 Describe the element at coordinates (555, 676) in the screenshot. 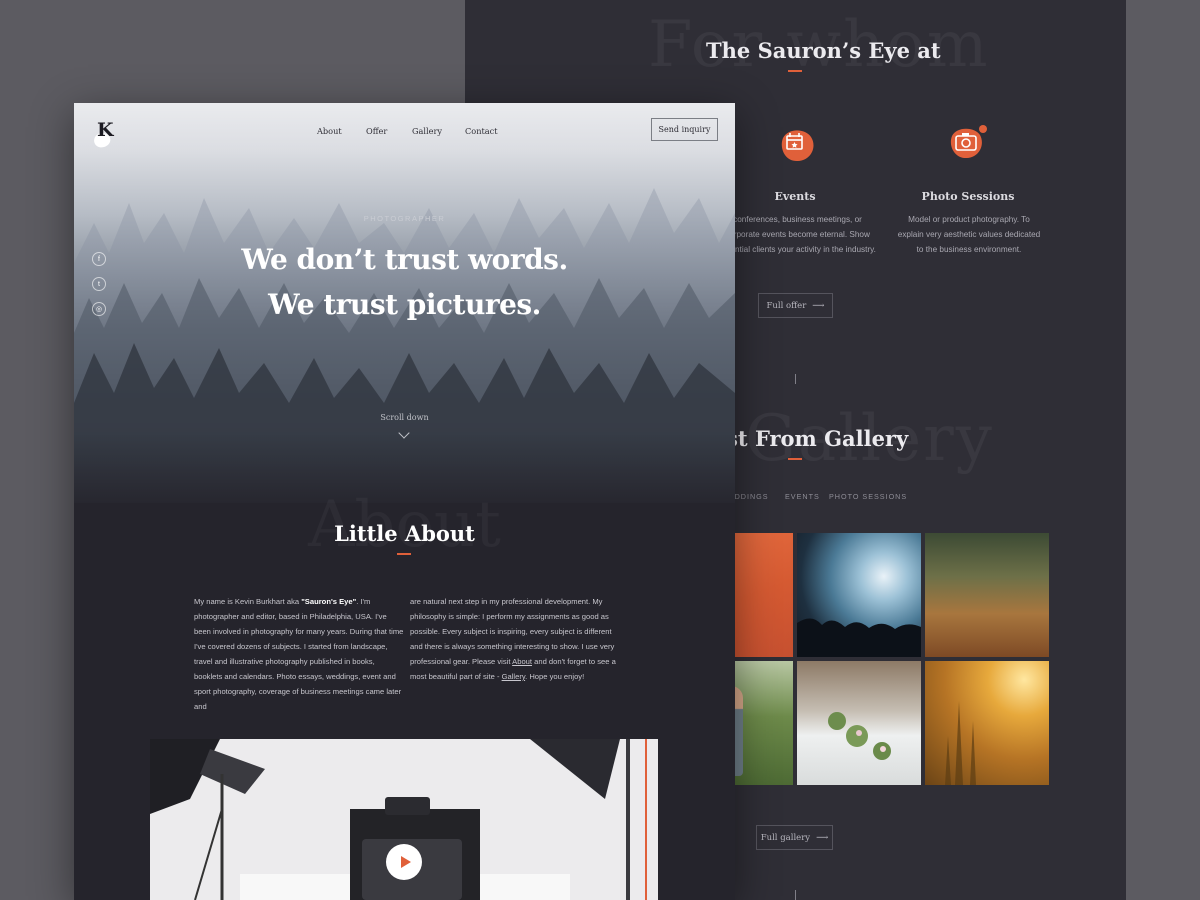

I see `about-col2-end: . Hope you enjoy!` at that location.